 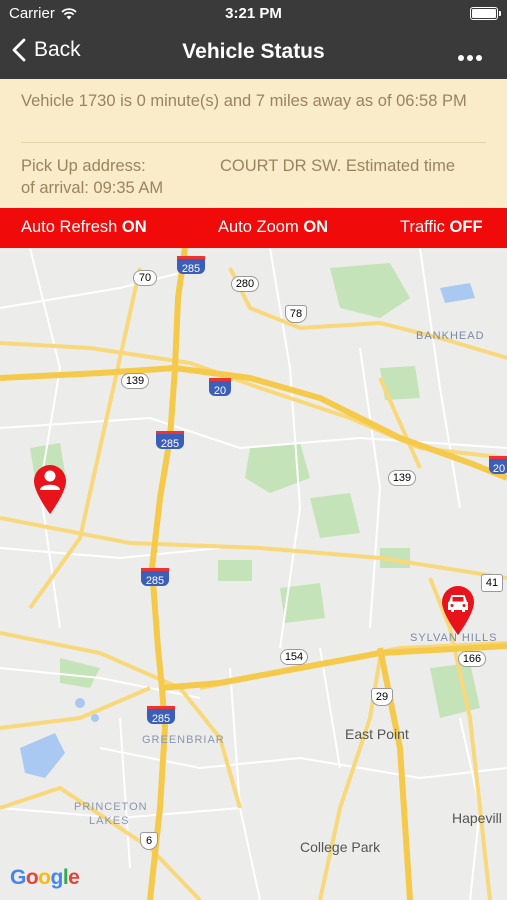 I want to click on interstate-shield-285-c: 285, so click(x=155, y=577).